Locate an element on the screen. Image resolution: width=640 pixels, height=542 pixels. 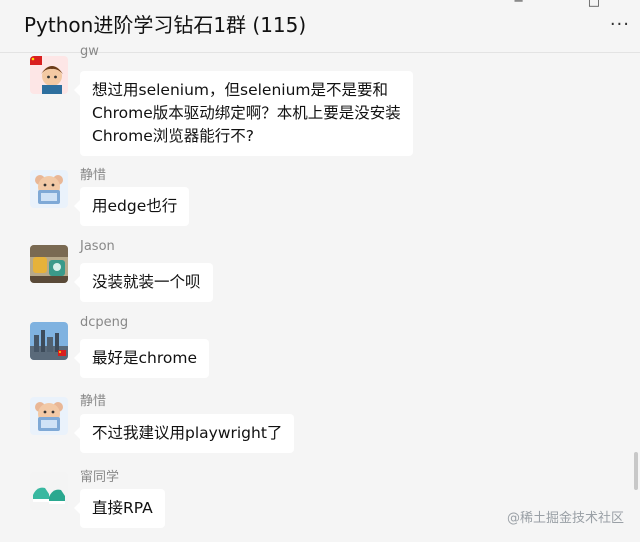
sender-name: 甯同学 is located at coordinates (100, 477).